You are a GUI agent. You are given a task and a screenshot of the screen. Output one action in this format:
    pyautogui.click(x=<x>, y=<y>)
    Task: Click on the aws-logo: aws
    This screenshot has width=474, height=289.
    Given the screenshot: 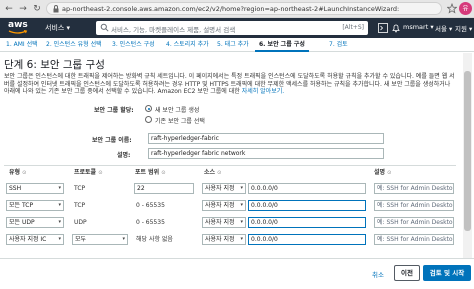 What is the action you would take?
    pyautogui.click(x=19, y=27)
    